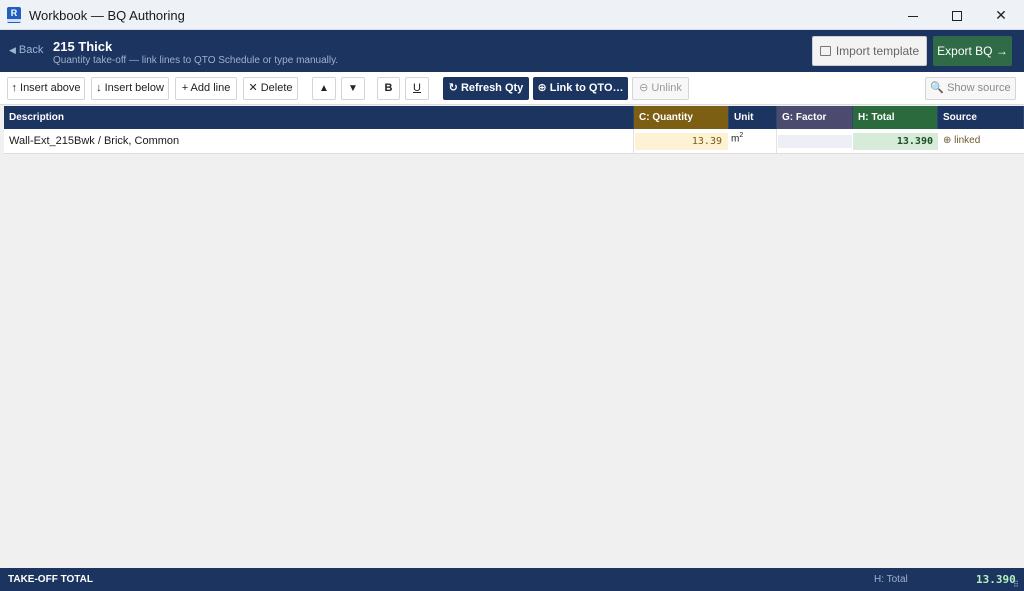  Describe the element at coordinates (14, 15) in the screenshot. I see `app-logo-icon: R` at that location.